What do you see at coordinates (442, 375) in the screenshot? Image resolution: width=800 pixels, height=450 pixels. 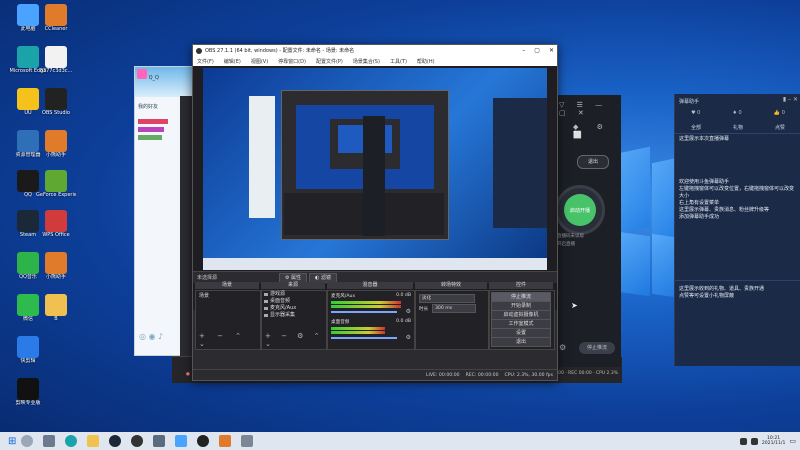 I see `live-status: LIVE: 00:00:00` at bounding box center [442, 375].